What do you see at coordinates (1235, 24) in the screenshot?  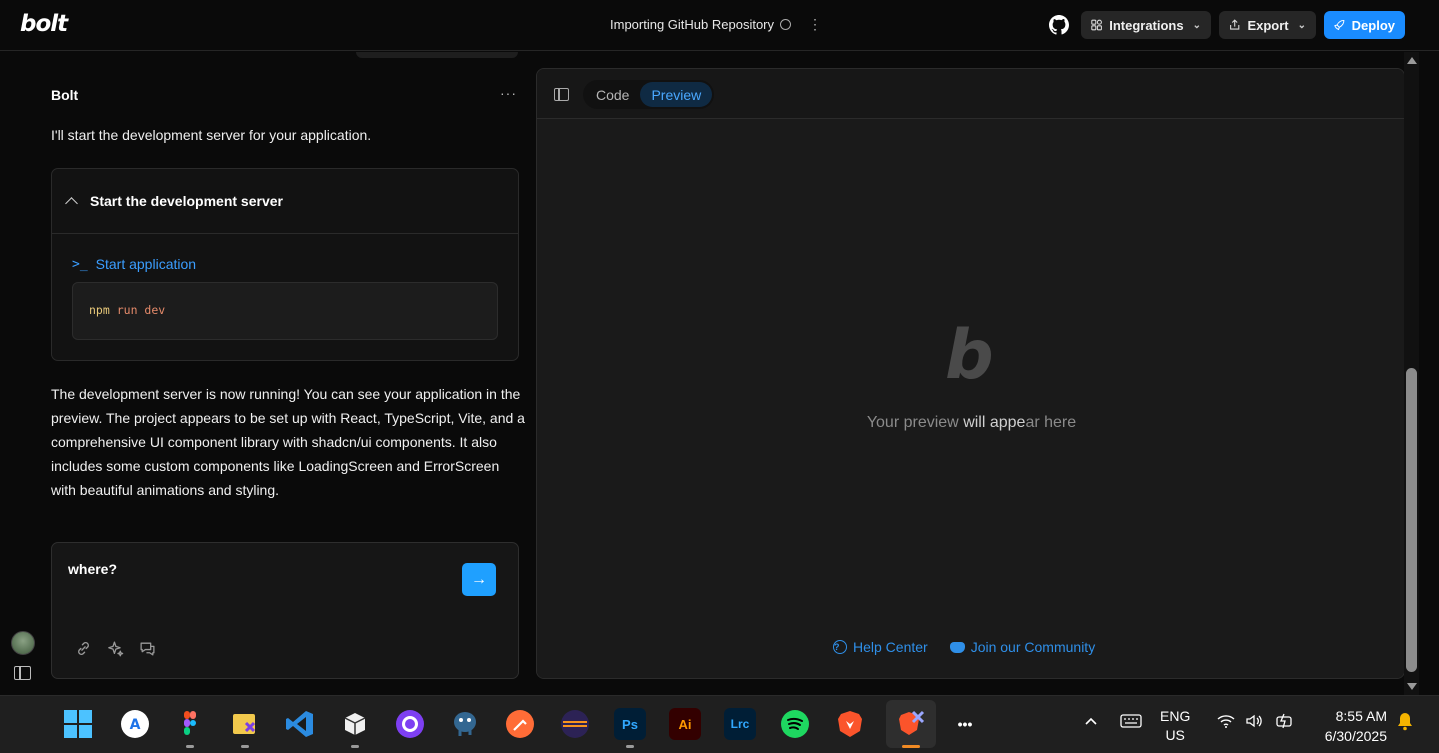 I see `export-icon` at bounding box center [1235, 24].